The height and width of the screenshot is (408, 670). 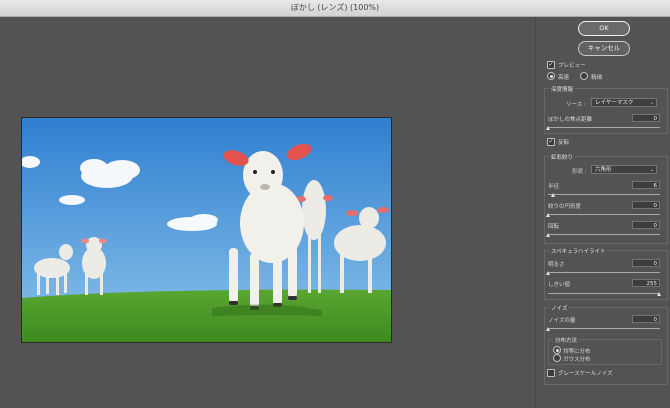 What do you see at coordinates (646, 118) in the screenshot?
I see `focal-distance-input: 0` at bounding box center [646, 118].